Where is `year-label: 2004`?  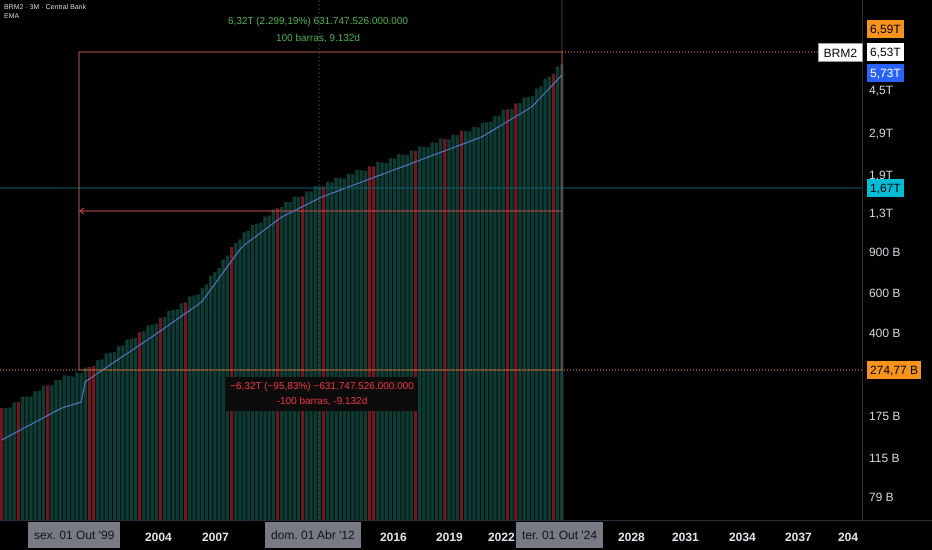 year-label: 2004 is located at coordinates (158, 537).